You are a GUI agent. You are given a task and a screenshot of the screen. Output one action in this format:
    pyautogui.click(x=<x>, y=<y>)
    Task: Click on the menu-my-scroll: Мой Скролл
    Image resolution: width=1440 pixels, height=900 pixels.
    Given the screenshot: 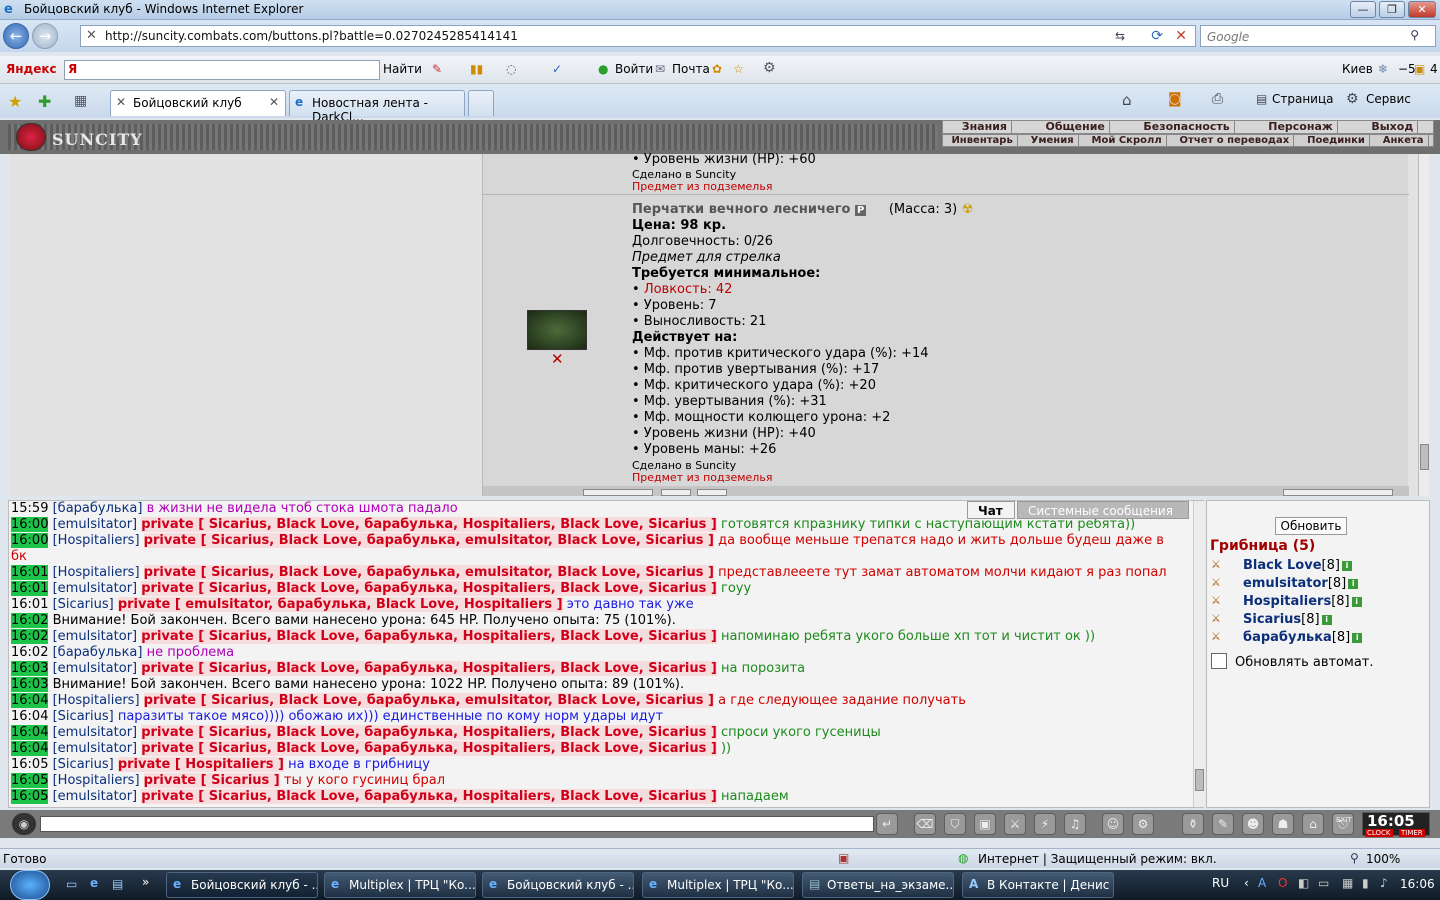 What is the action you would take?
    pyautogui.click(x=1127, y=140)
    